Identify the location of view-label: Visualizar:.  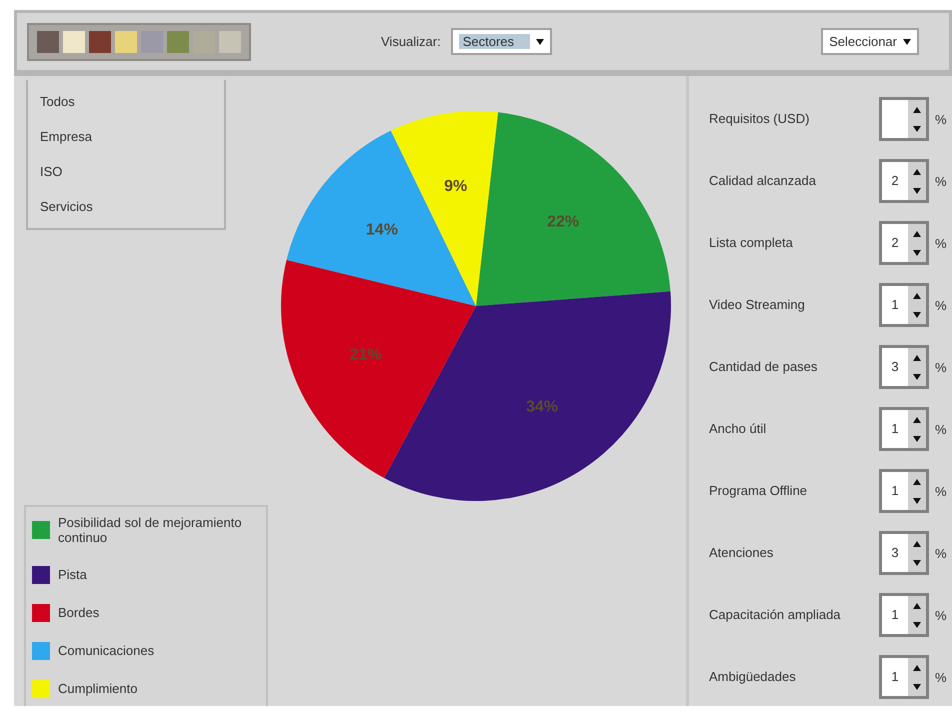
(411, 41).